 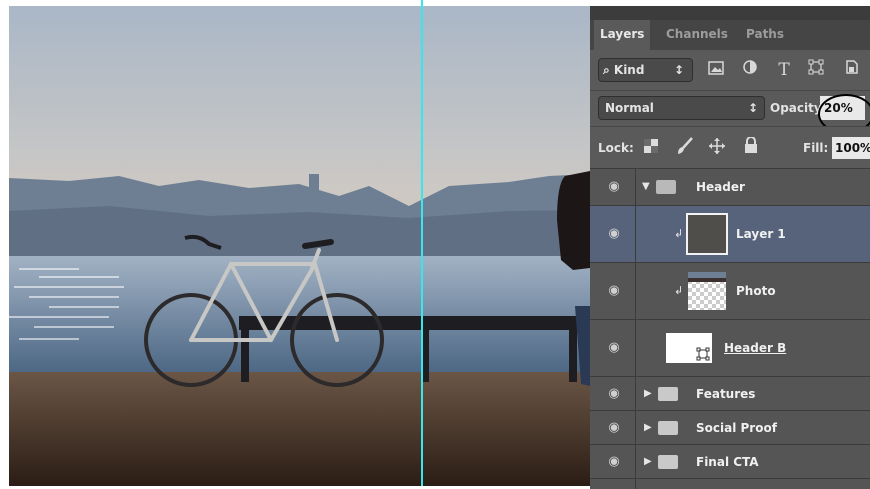 What do you see at coordinates (689, 348) in the screenshot?
I see `shape-layer-thumbnail` at bounding box center [689, 348].